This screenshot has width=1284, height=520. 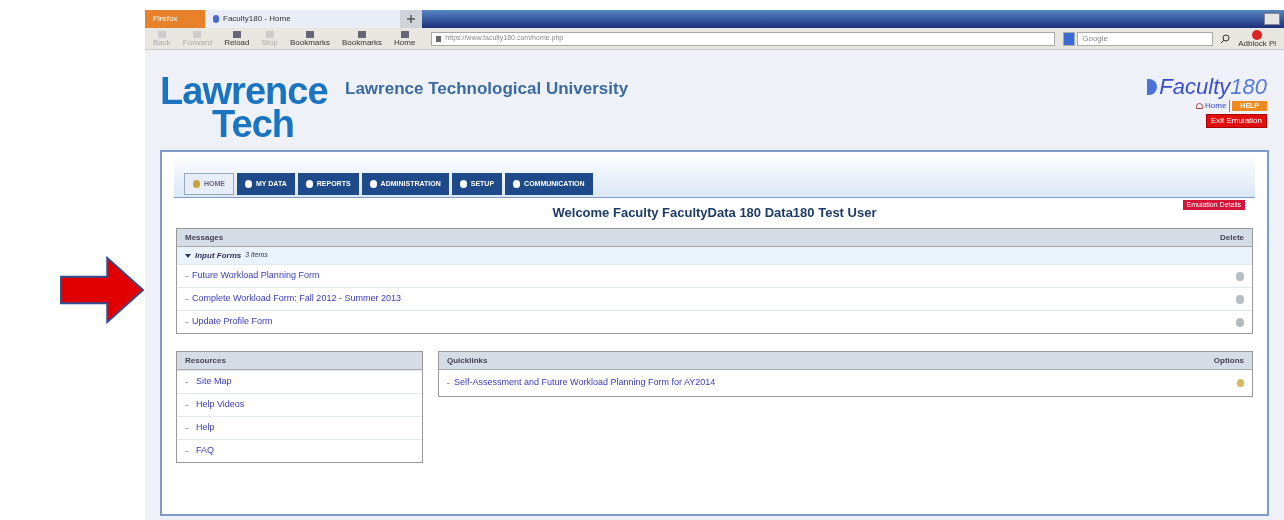 I want to click on university-title: Lawrence Technological University, so click(x=487, y=88).